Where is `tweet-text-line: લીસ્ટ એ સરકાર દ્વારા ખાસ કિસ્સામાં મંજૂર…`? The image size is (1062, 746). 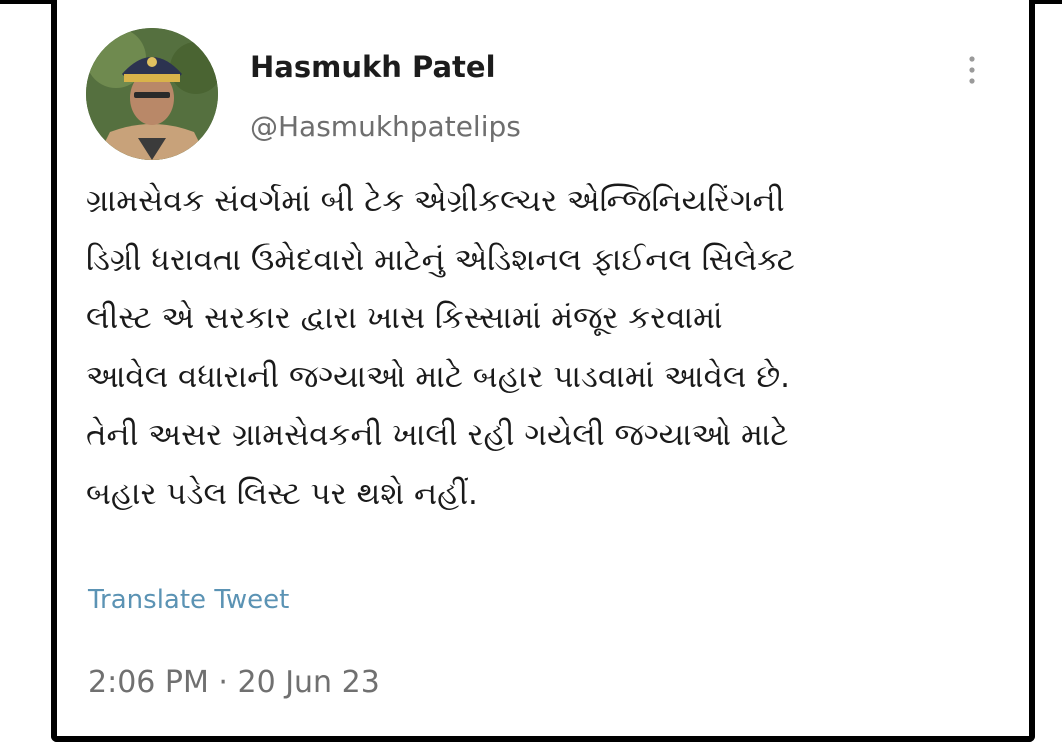 tweet-text-line: લીસ્ટ એ સરકાર દ્વારા ખાસ કિસ્સામાં મંજૂર… is located at coordinates (404, 318).